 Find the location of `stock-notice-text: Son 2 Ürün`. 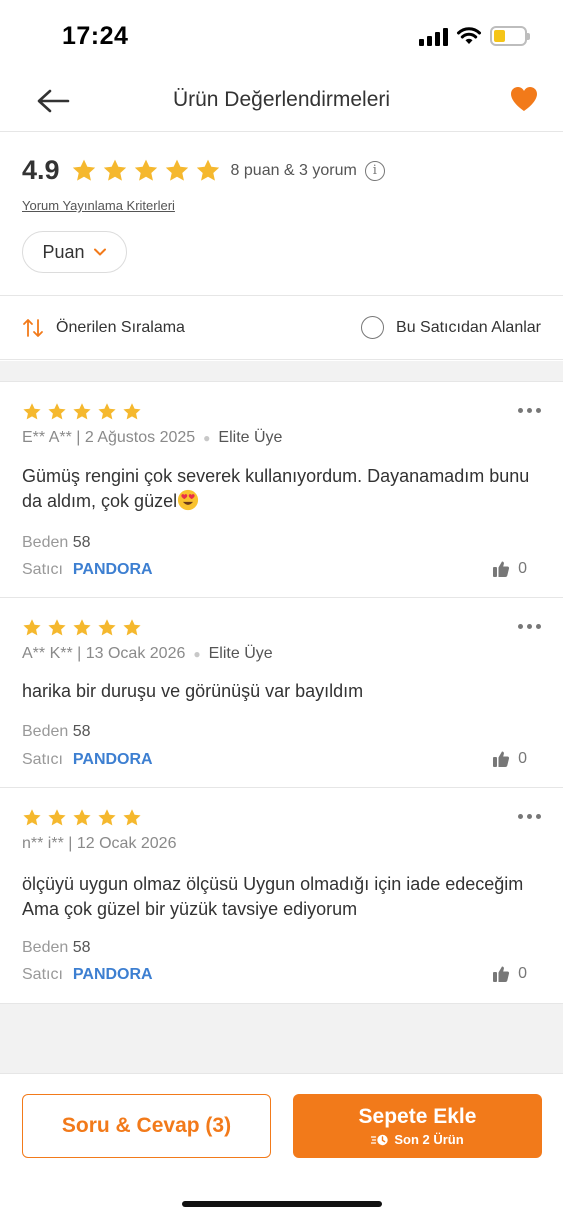

stock-notice-text: Son 2 Ürün is located at coordinates (429, 1139).